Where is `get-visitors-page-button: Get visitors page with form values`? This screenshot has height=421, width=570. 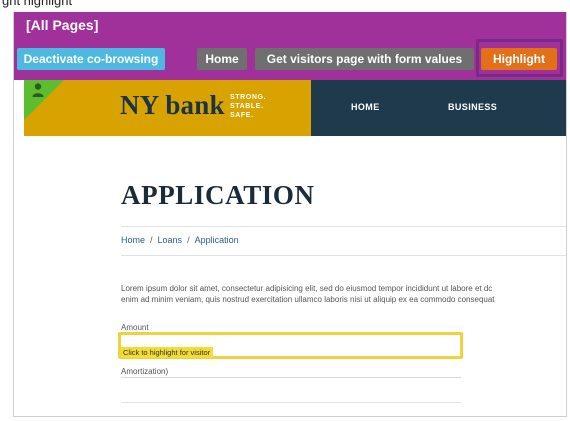
get-visitors-page-button: Get visitors page with form values is located at coordinates (364, 59).